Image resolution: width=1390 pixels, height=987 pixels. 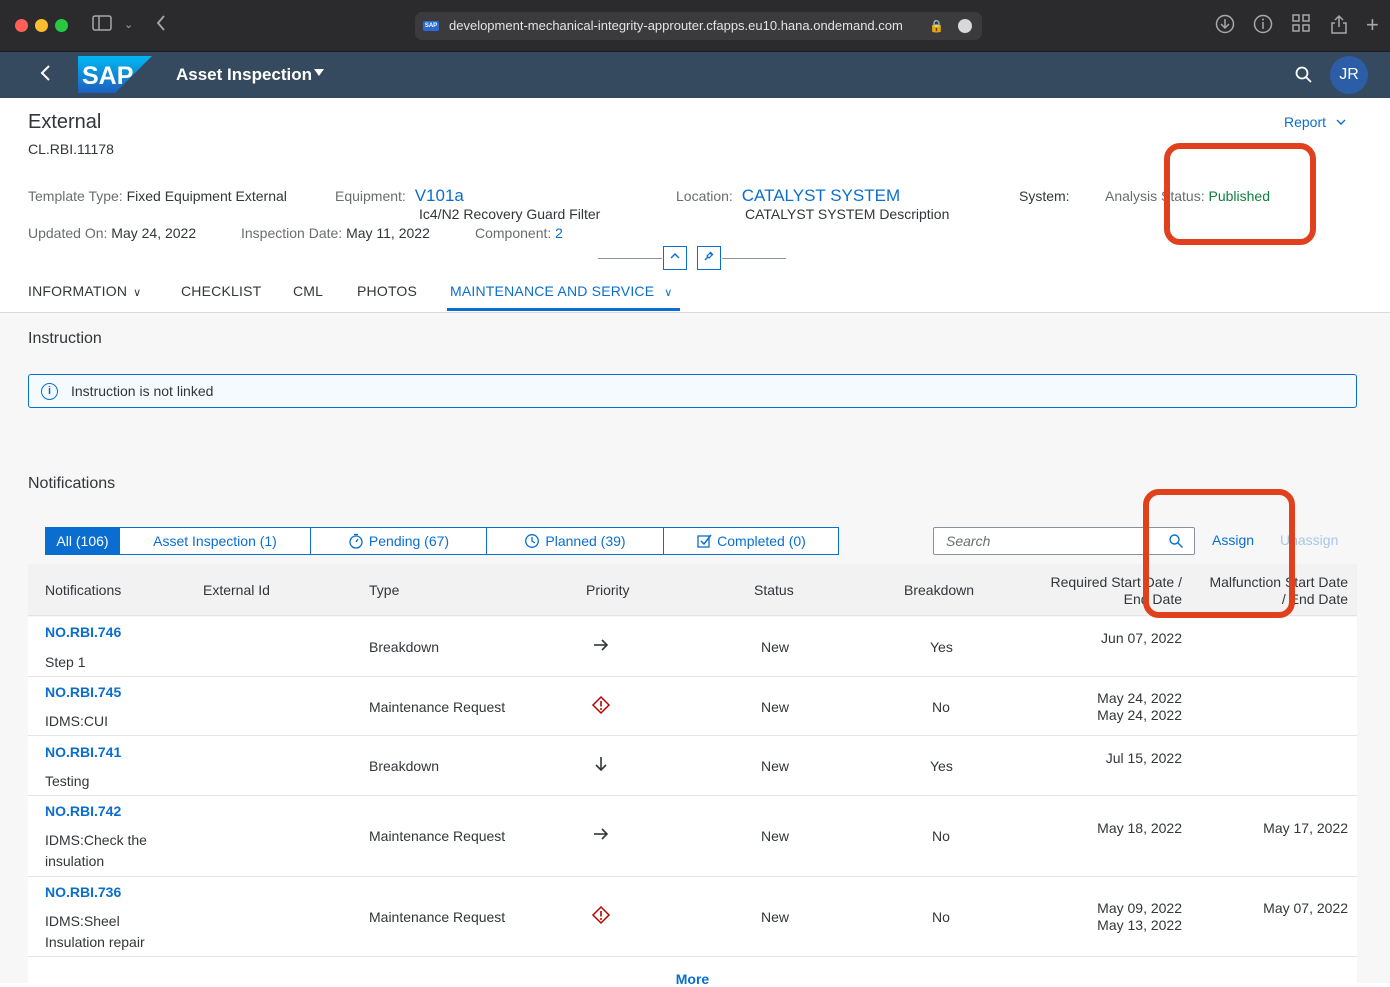 What do you see at coordinates (215, 541) in the screenshot?
I see `filter-asset-inspection: Asset Inspection (1)` at bounding box center [215, 541].